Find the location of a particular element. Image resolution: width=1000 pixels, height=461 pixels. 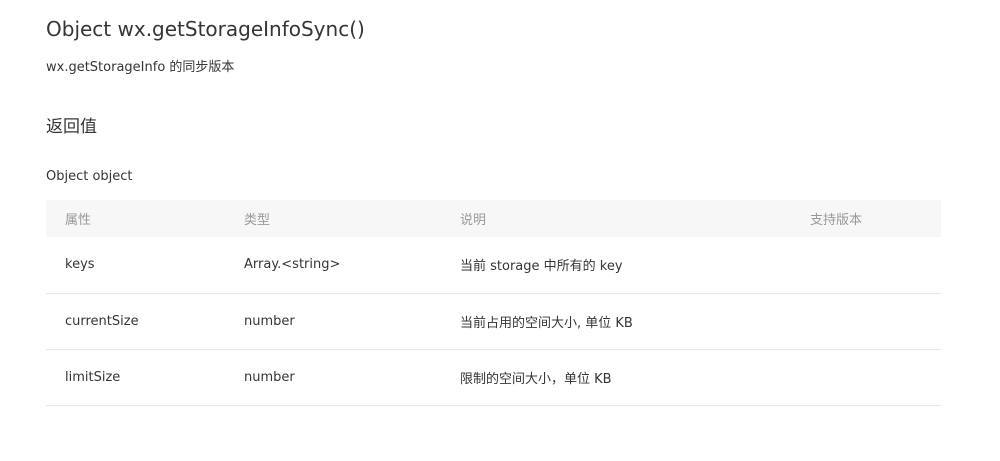

table-row: limitSize number 限制的空间大小，单位 KB is located at coordinates (493, 377).